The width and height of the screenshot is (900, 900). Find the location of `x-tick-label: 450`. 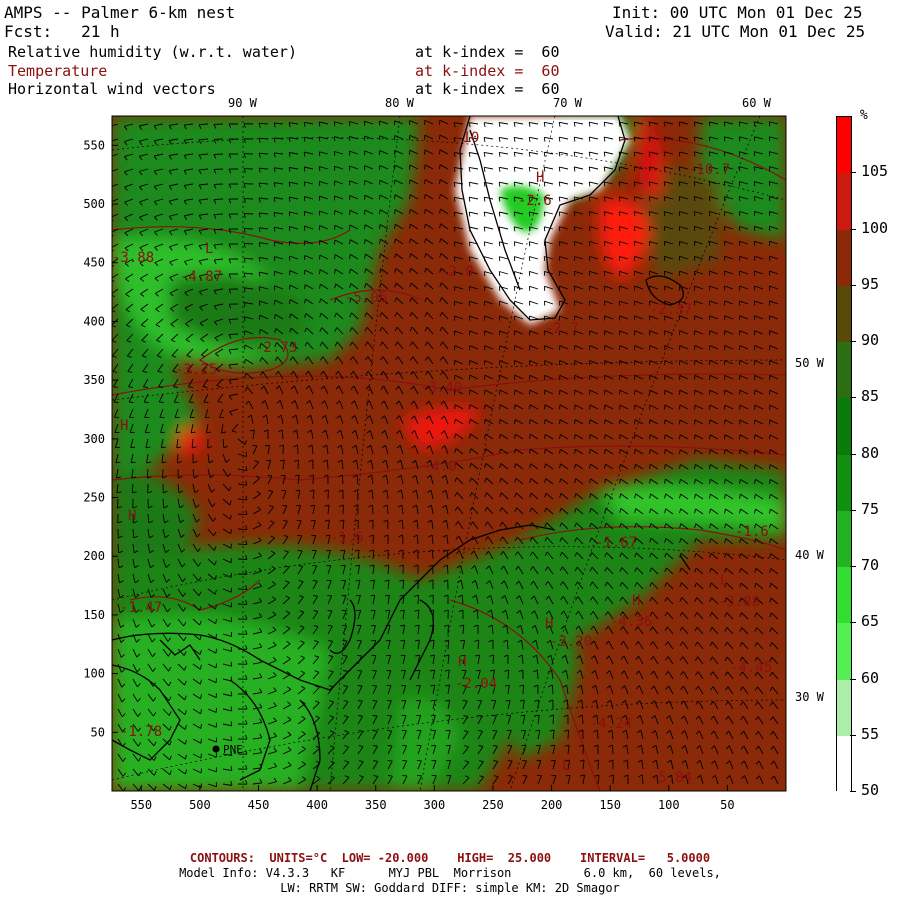

x-tick-label: 450 is located at coordinates (259, 805).